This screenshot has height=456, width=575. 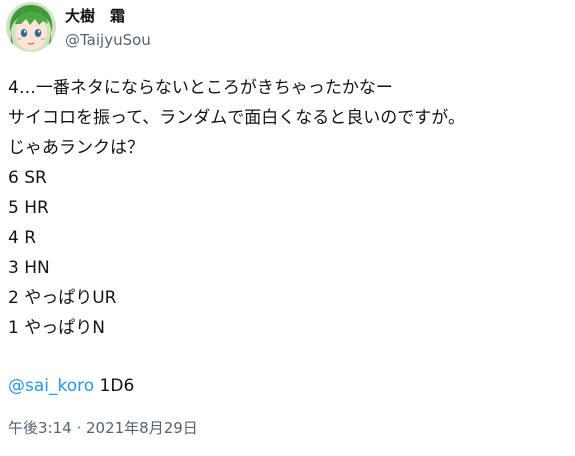 What do you see at coordinates (27, 178) in the screenshot?
I see `tweet-line: 6 SR` at bounding box center [27, 178].